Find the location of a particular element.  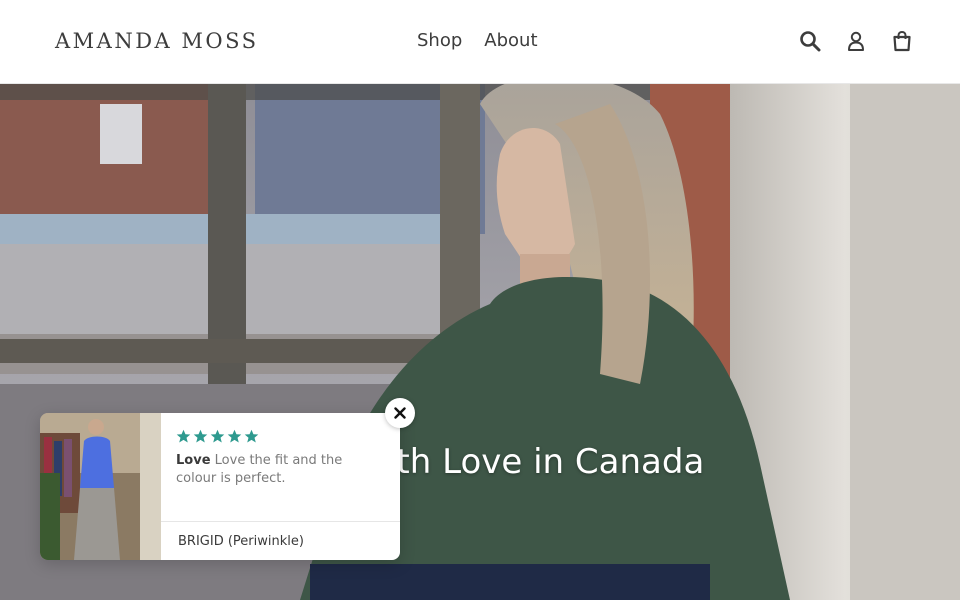

site-header: AMANDA MOSS Shop About is located at coordinates (480, 42).